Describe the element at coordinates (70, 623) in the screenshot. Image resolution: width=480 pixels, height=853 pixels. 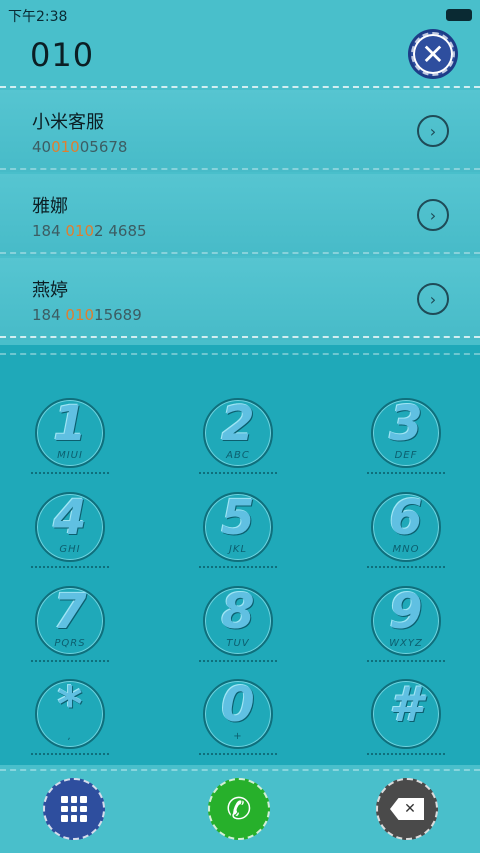
I see `key-7: 7 PQRS` at that location.